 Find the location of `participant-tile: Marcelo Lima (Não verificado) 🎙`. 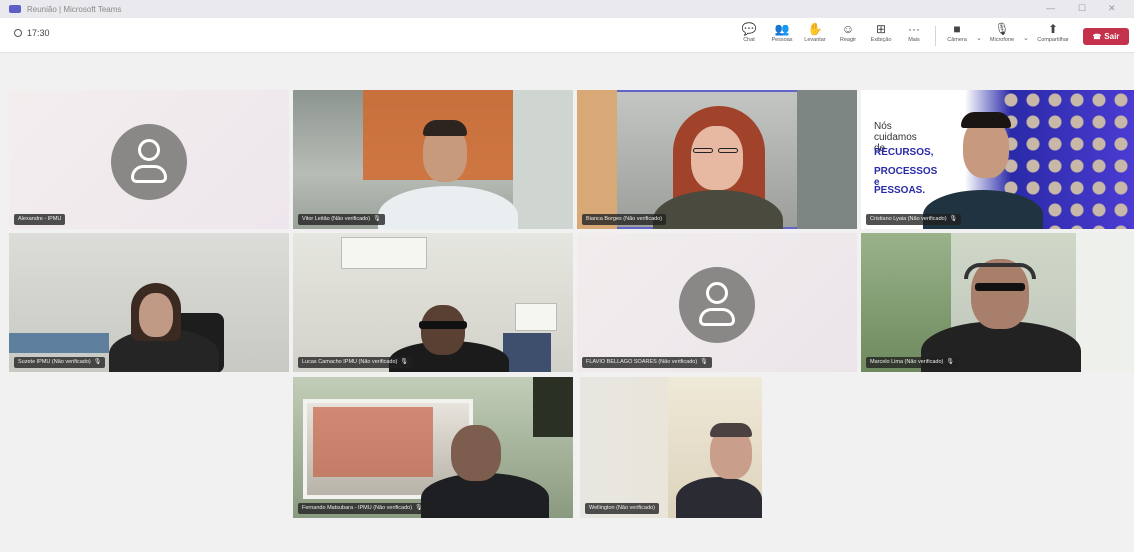

participant-tile: Marcelo Lima (Não verificado) 🎙 is located at coordinates (997, 302).